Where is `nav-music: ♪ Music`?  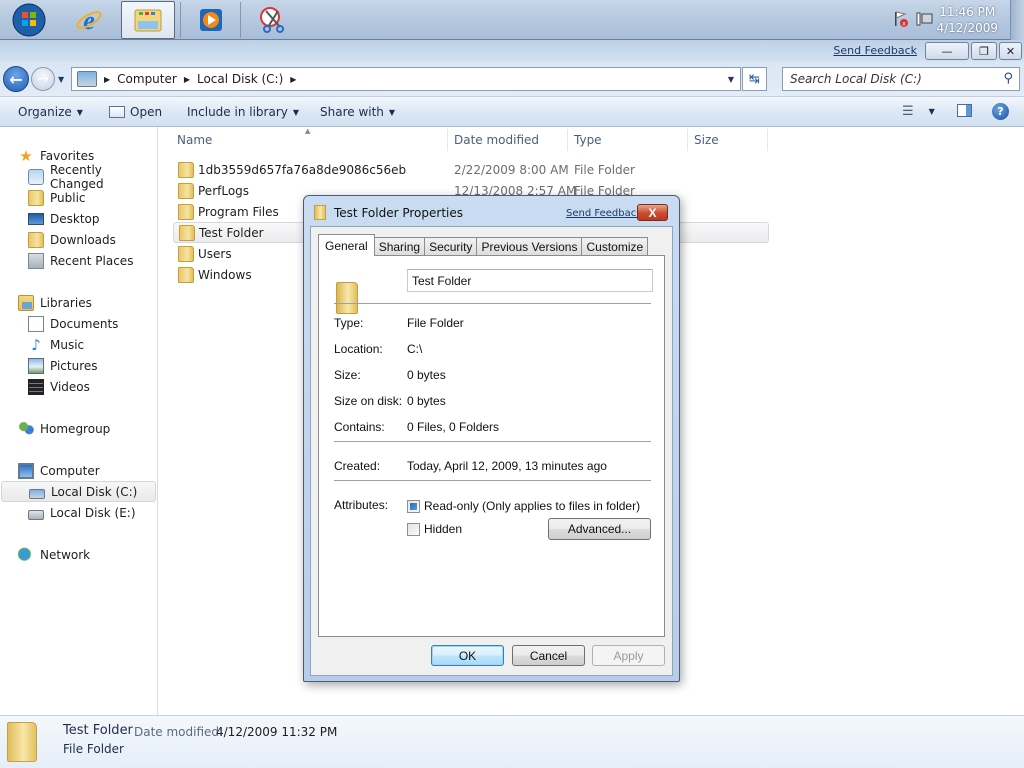 nav-music: ♪ Music is located at coordinates (56, 344).